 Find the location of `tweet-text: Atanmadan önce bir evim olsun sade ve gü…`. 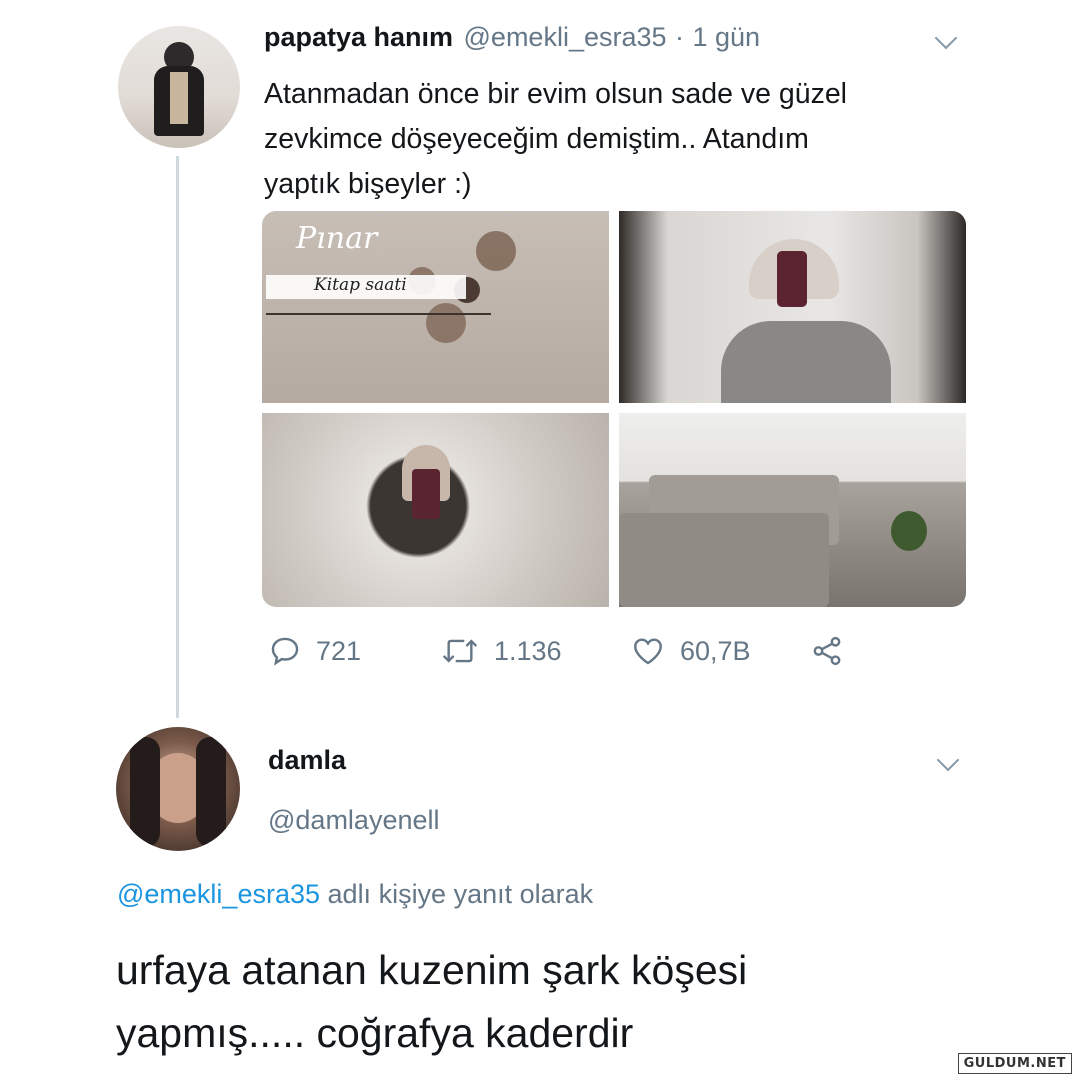

tweet-text: Atanmadan önce bir evim olsun sade ve gü… is located at coordinates (624, 139).